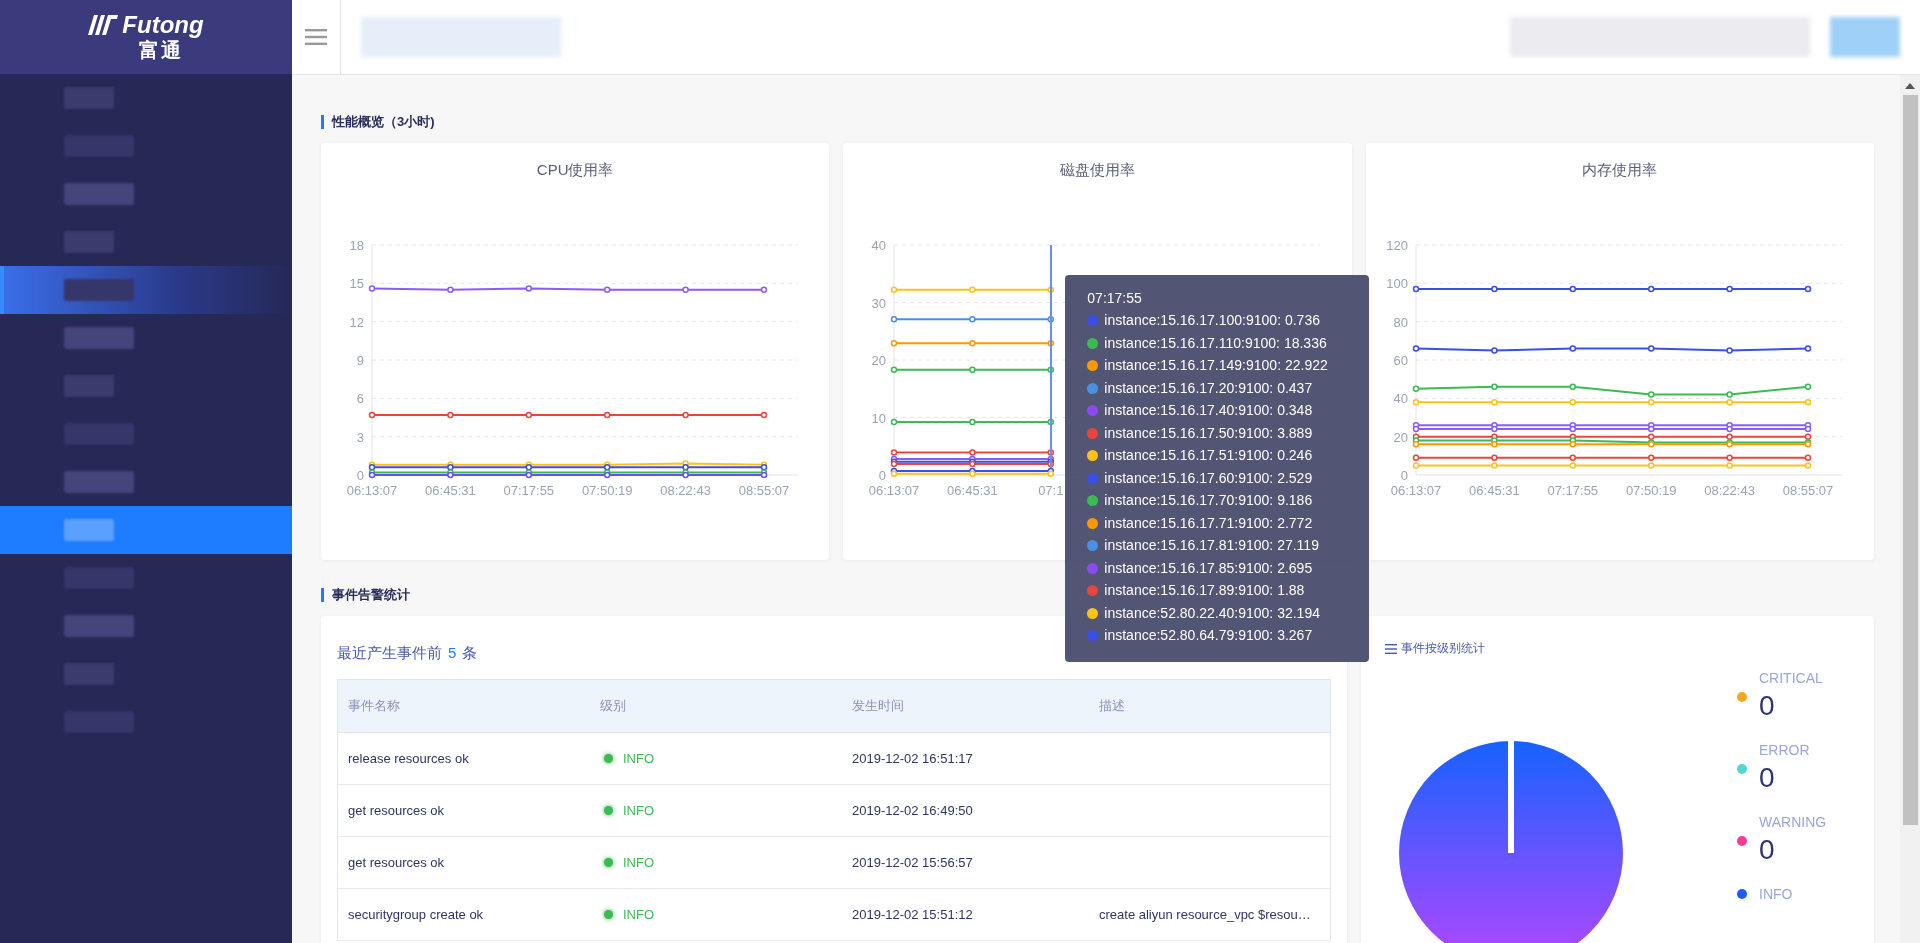 The width and height of the screenshot is (1920, 943). I want to click on table-cell-text: release resources ok, so click(408, 758).